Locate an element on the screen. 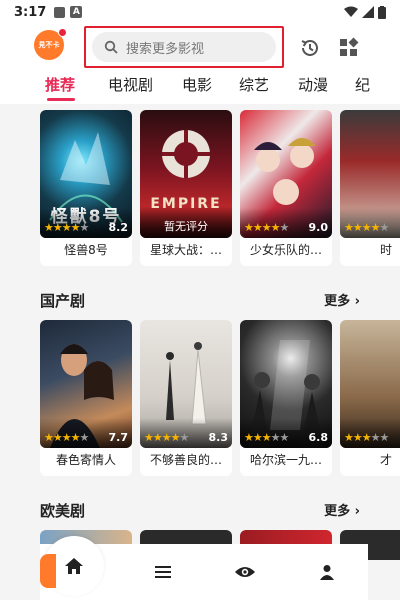  notification-a-icon: A is located at coordinates (76, 12).